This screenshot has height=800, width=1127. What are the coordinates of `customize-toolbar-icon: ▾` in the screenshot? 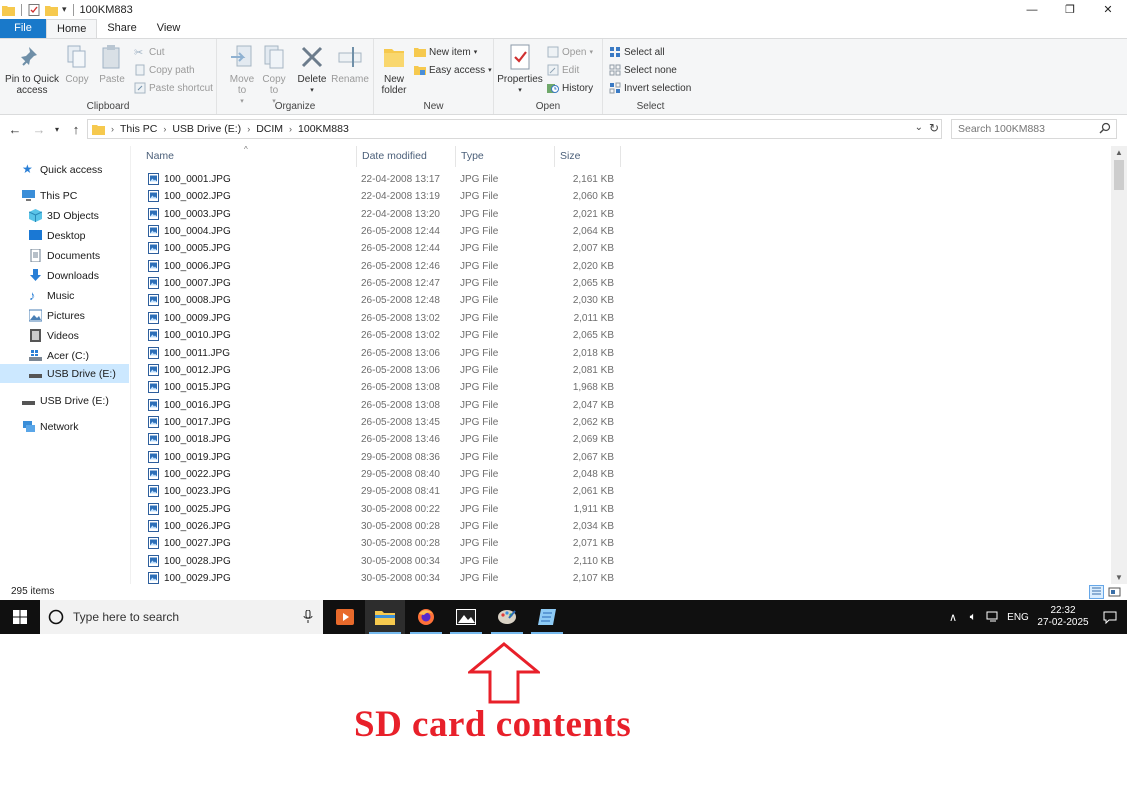 It's located at (64, 9).